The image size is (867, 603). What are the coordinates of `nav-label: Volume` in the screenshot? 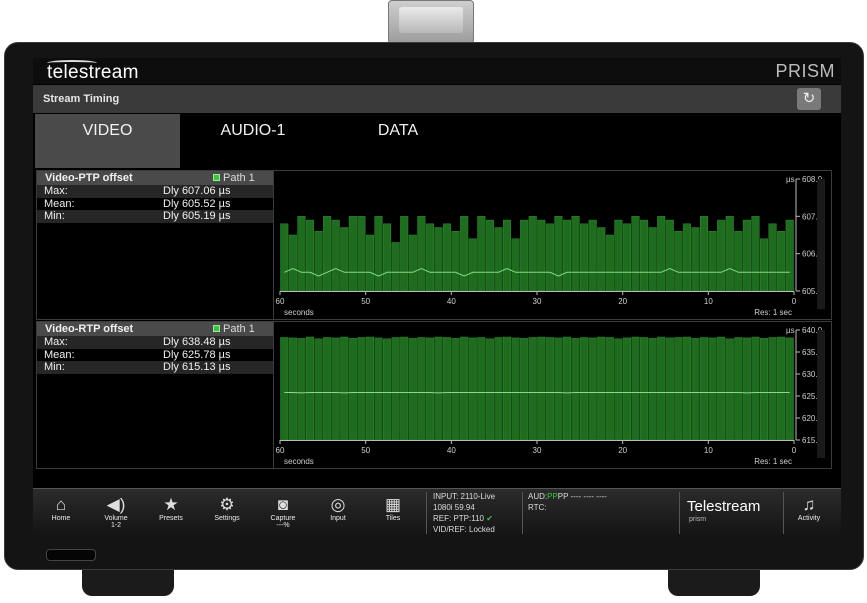 It's located at (116, 518).